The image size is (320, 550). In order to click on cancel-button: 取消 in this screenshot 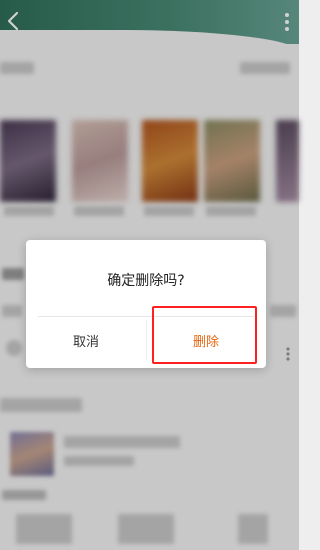, I will do `click(86, 340)`.